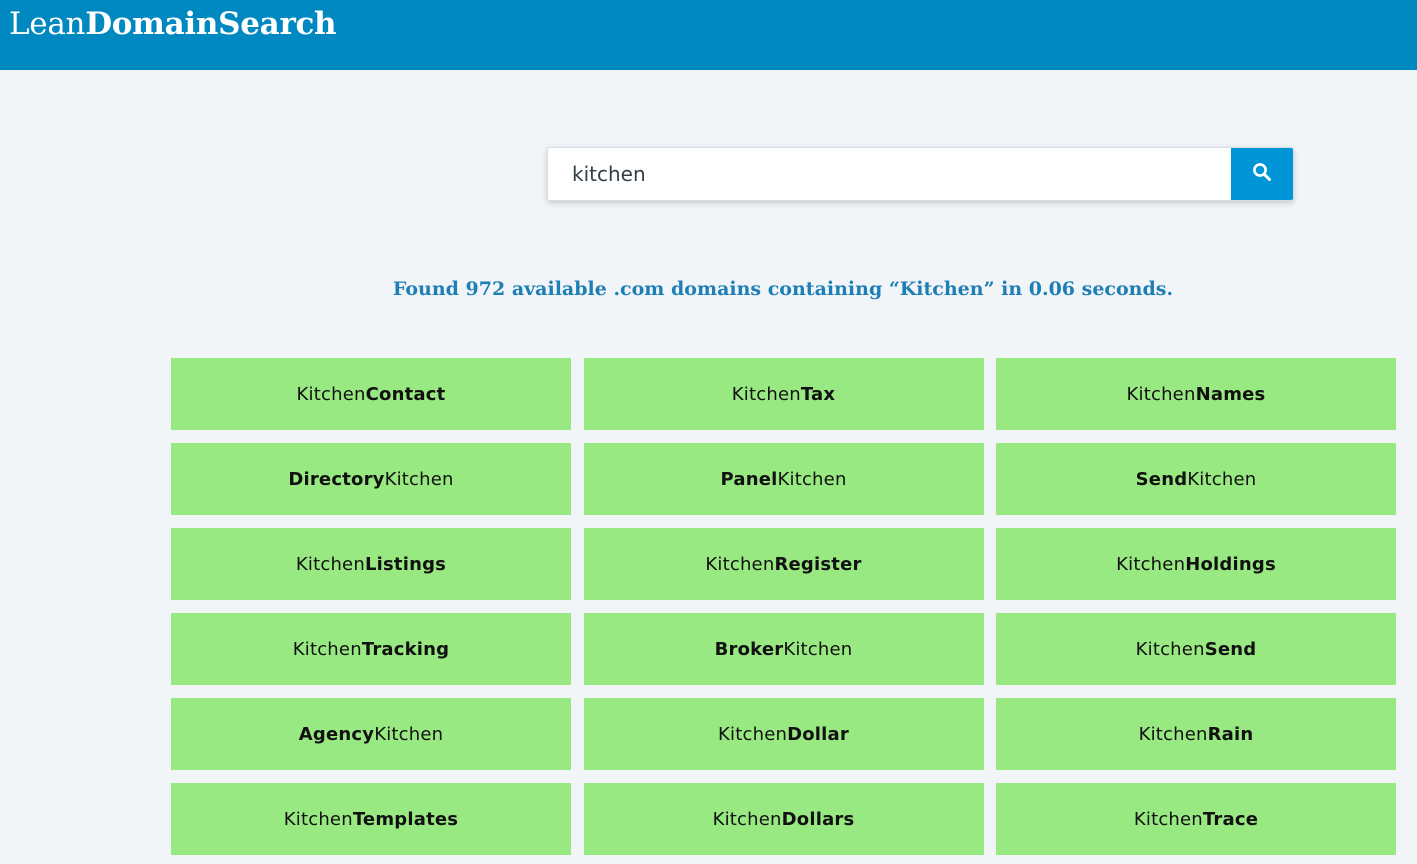 The height and width of the screenshot is (864, 1417). I want to click on domain-keyword: Register, so click(818, 564).